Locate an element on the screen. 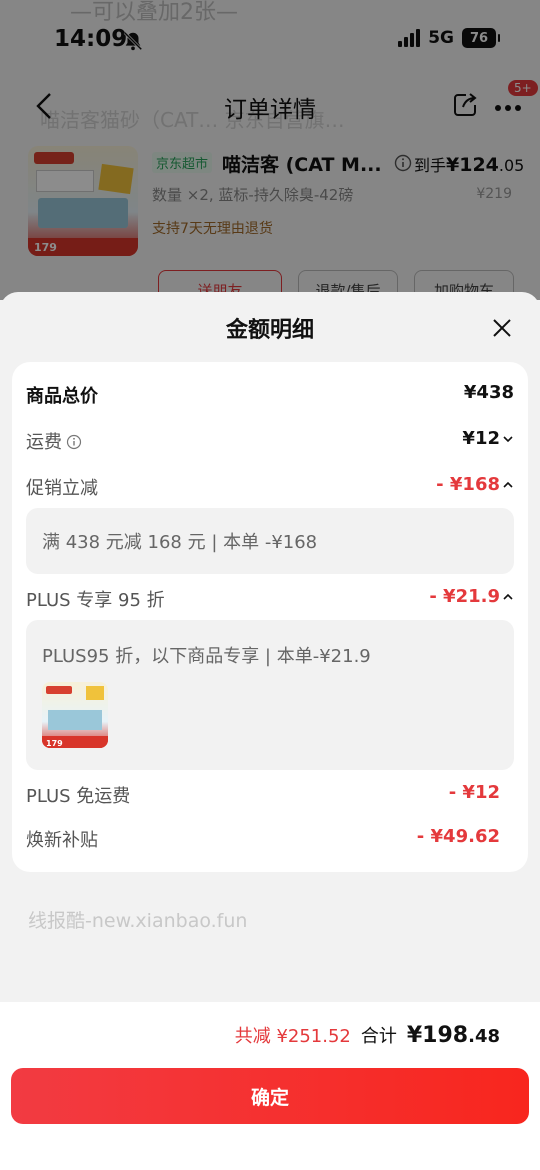 This screenshot has height=1170, width=540. confirm-button: 确定 is located at coordinates (270, 1096).